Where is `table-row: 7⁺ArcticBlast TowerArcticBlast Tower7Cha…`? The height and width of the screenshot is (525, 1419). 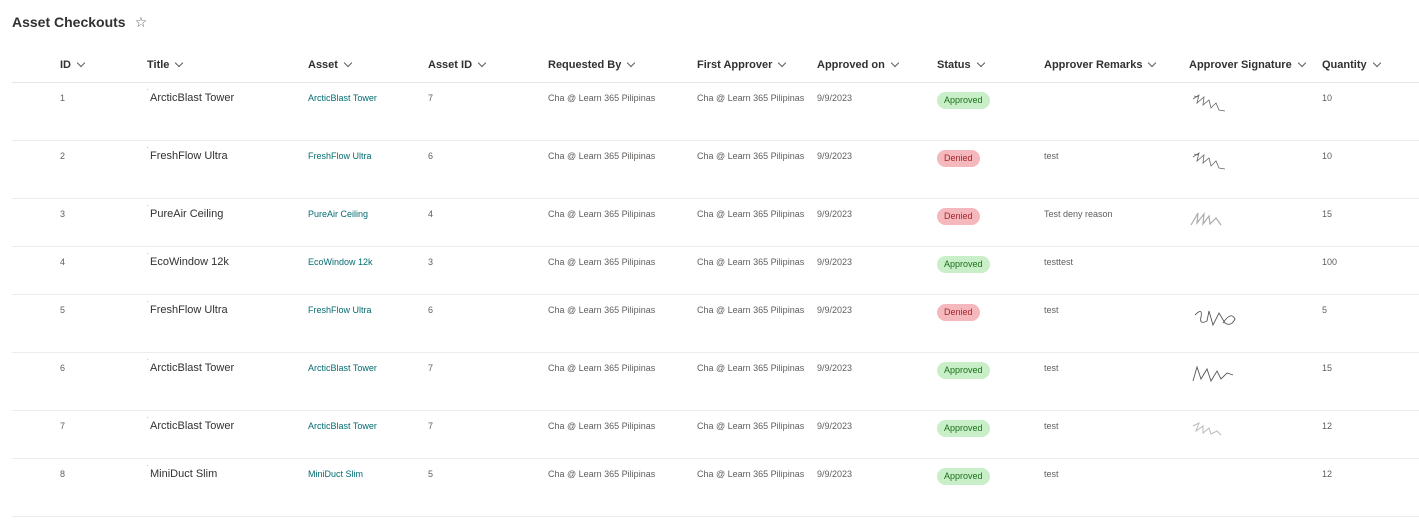 table-row: 7⁺ArcticBlast TowerArcticBlast Tower7Cha… is located at coordinates (715, 434).